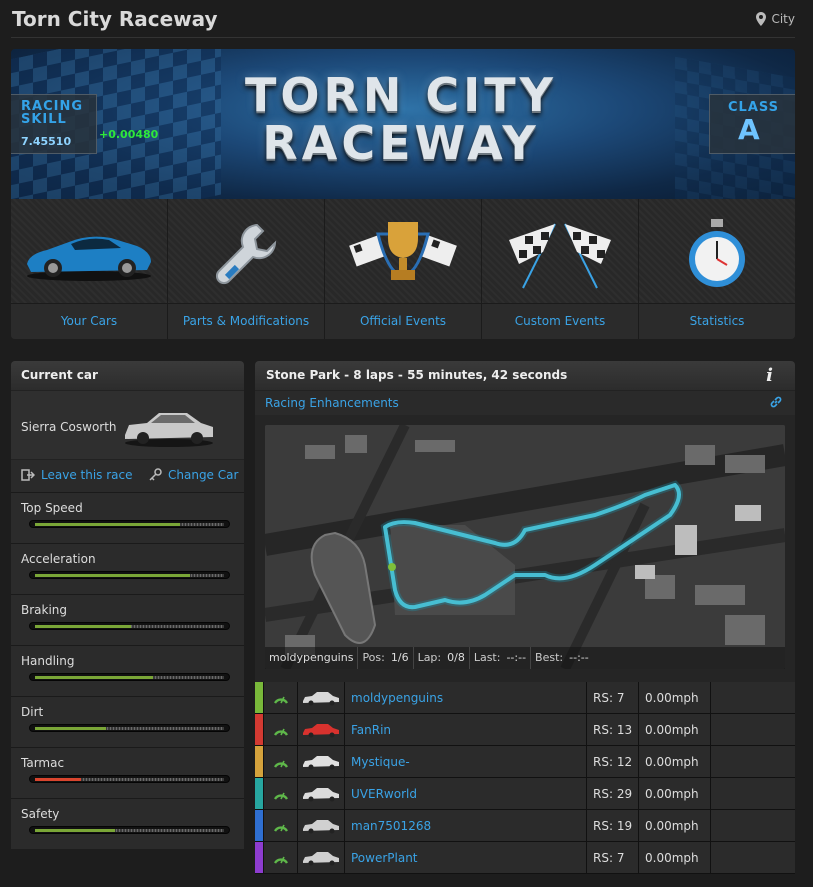  Describe the element at coordinates (516, 657) in the screenshot. I see `last-value: --:--` at that location.